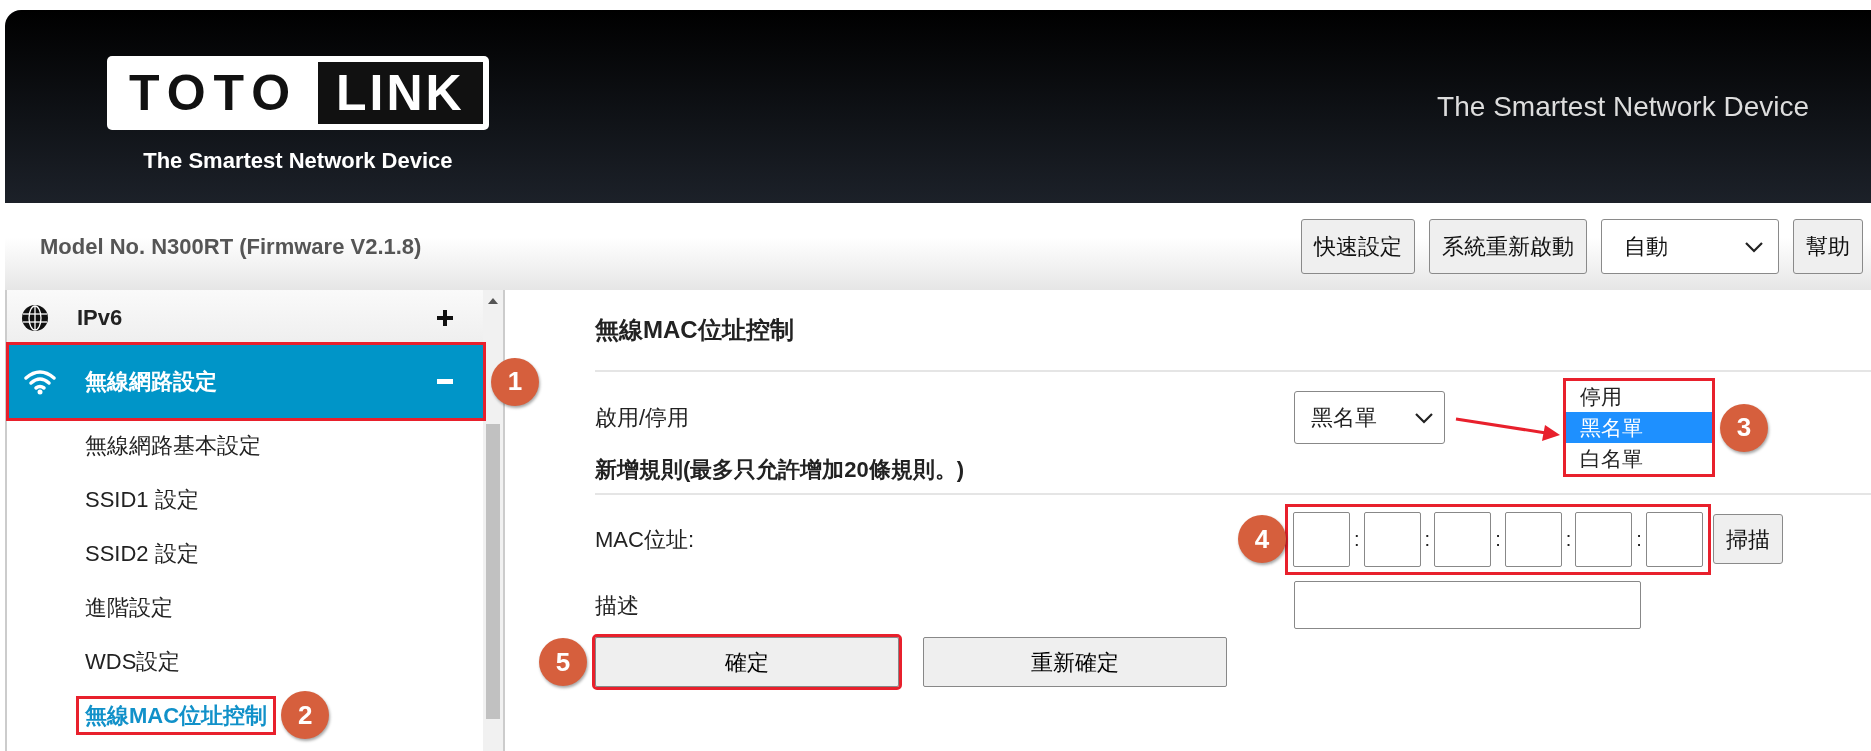 The image size is (1871, 751). I want to click on page-title: 無線MAC位址控制, so click(695, 330).